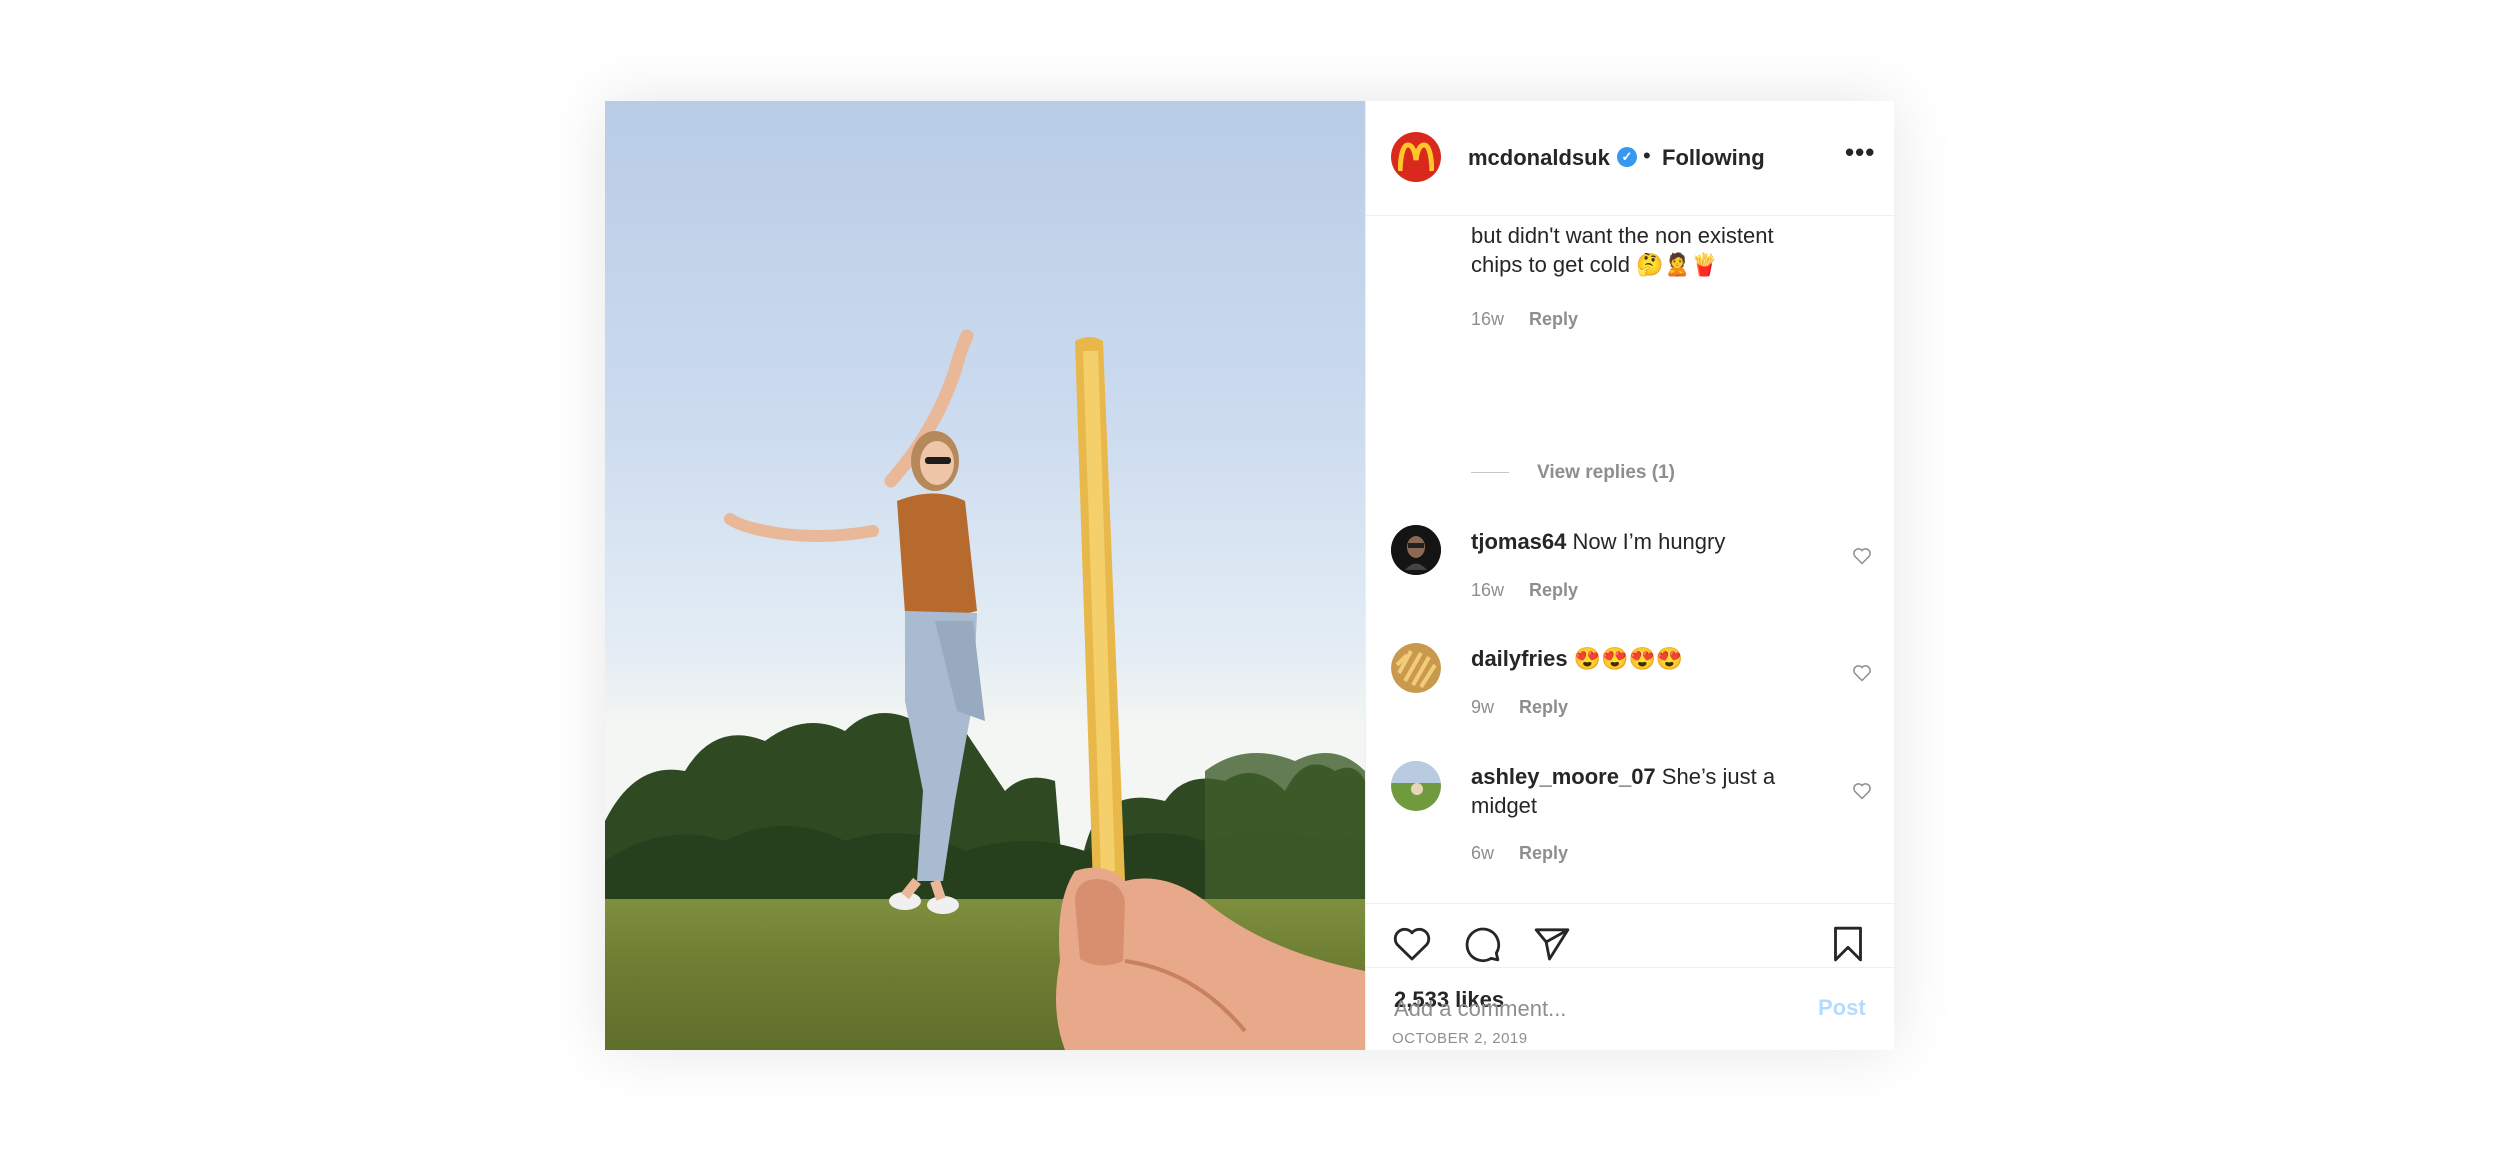 Image resolution: width=2500 pixels, height=1162 pixels. Describe the element at coordinates (1552, 944) in the screenshot. I see `share-paper-plane-icon` at that location.